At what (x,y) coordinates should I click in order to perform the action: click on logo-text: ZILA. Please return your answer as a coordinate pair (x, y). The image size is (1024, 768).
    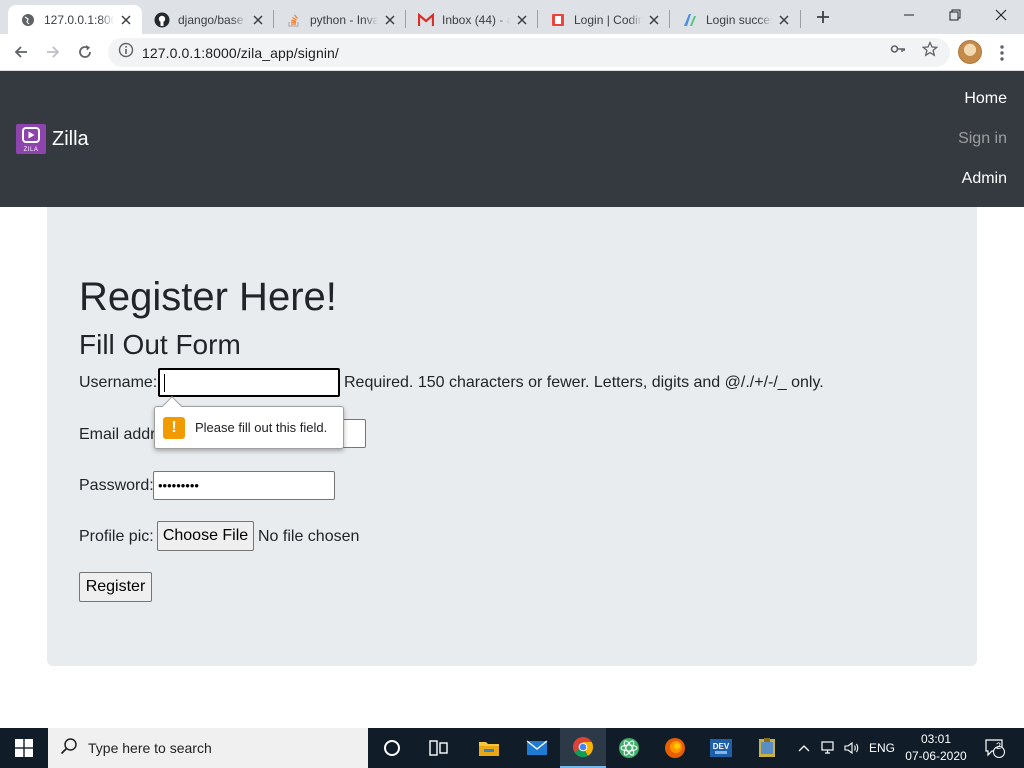
    Looking at the image, I should click on (31, 150).